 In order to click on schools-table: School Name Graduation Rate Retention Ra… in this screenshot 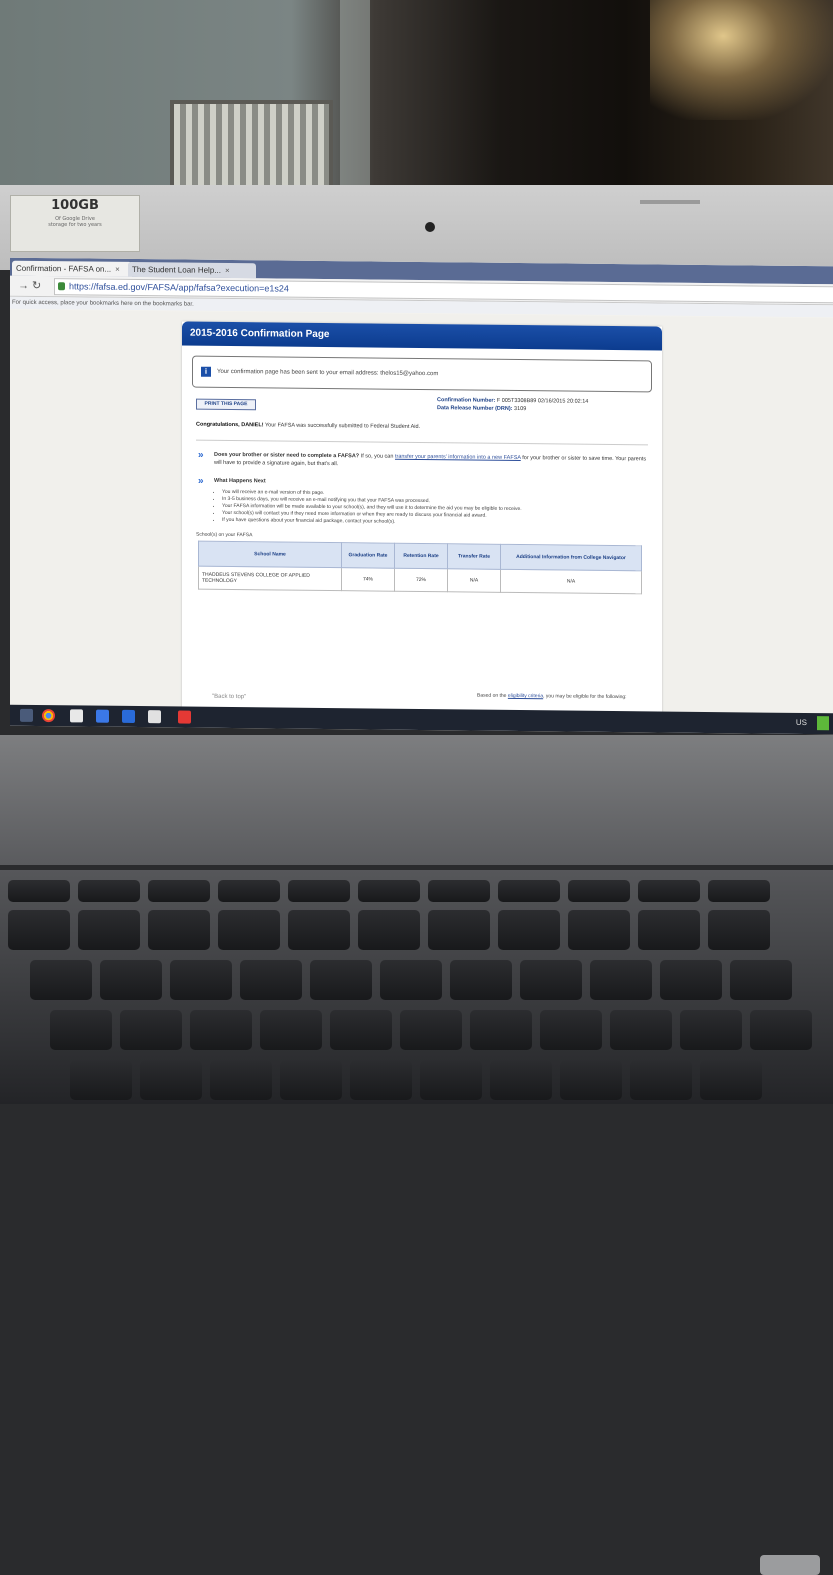, I will do `click(420, 568)`.